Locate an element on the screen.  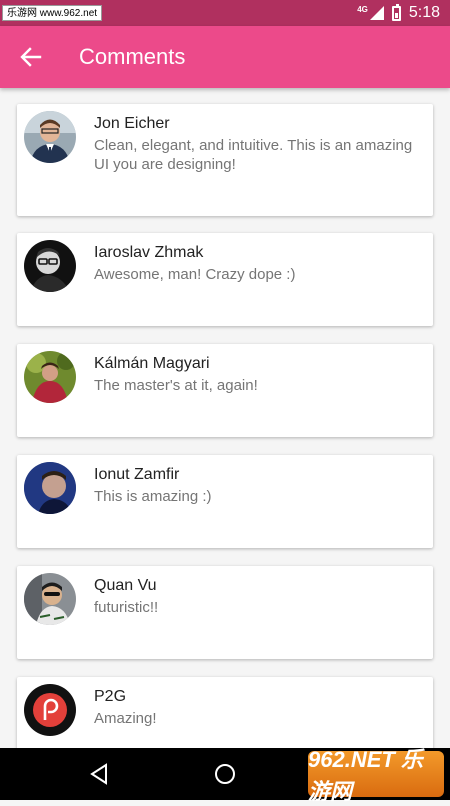
system-nav-bar: 962.NET 乐游网 is located at coordinates (225, 775).